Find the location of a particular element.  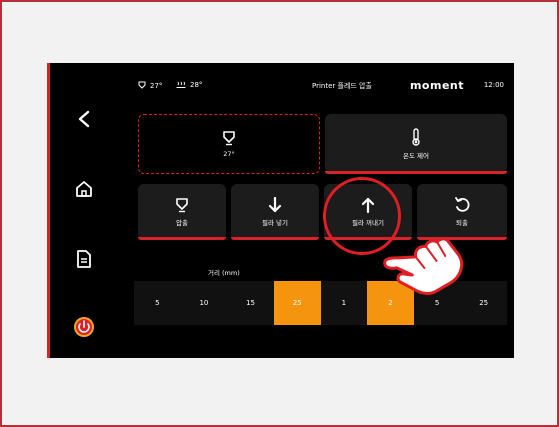

distance-label: 거리 (mm) is located at coordinates (224, 273).